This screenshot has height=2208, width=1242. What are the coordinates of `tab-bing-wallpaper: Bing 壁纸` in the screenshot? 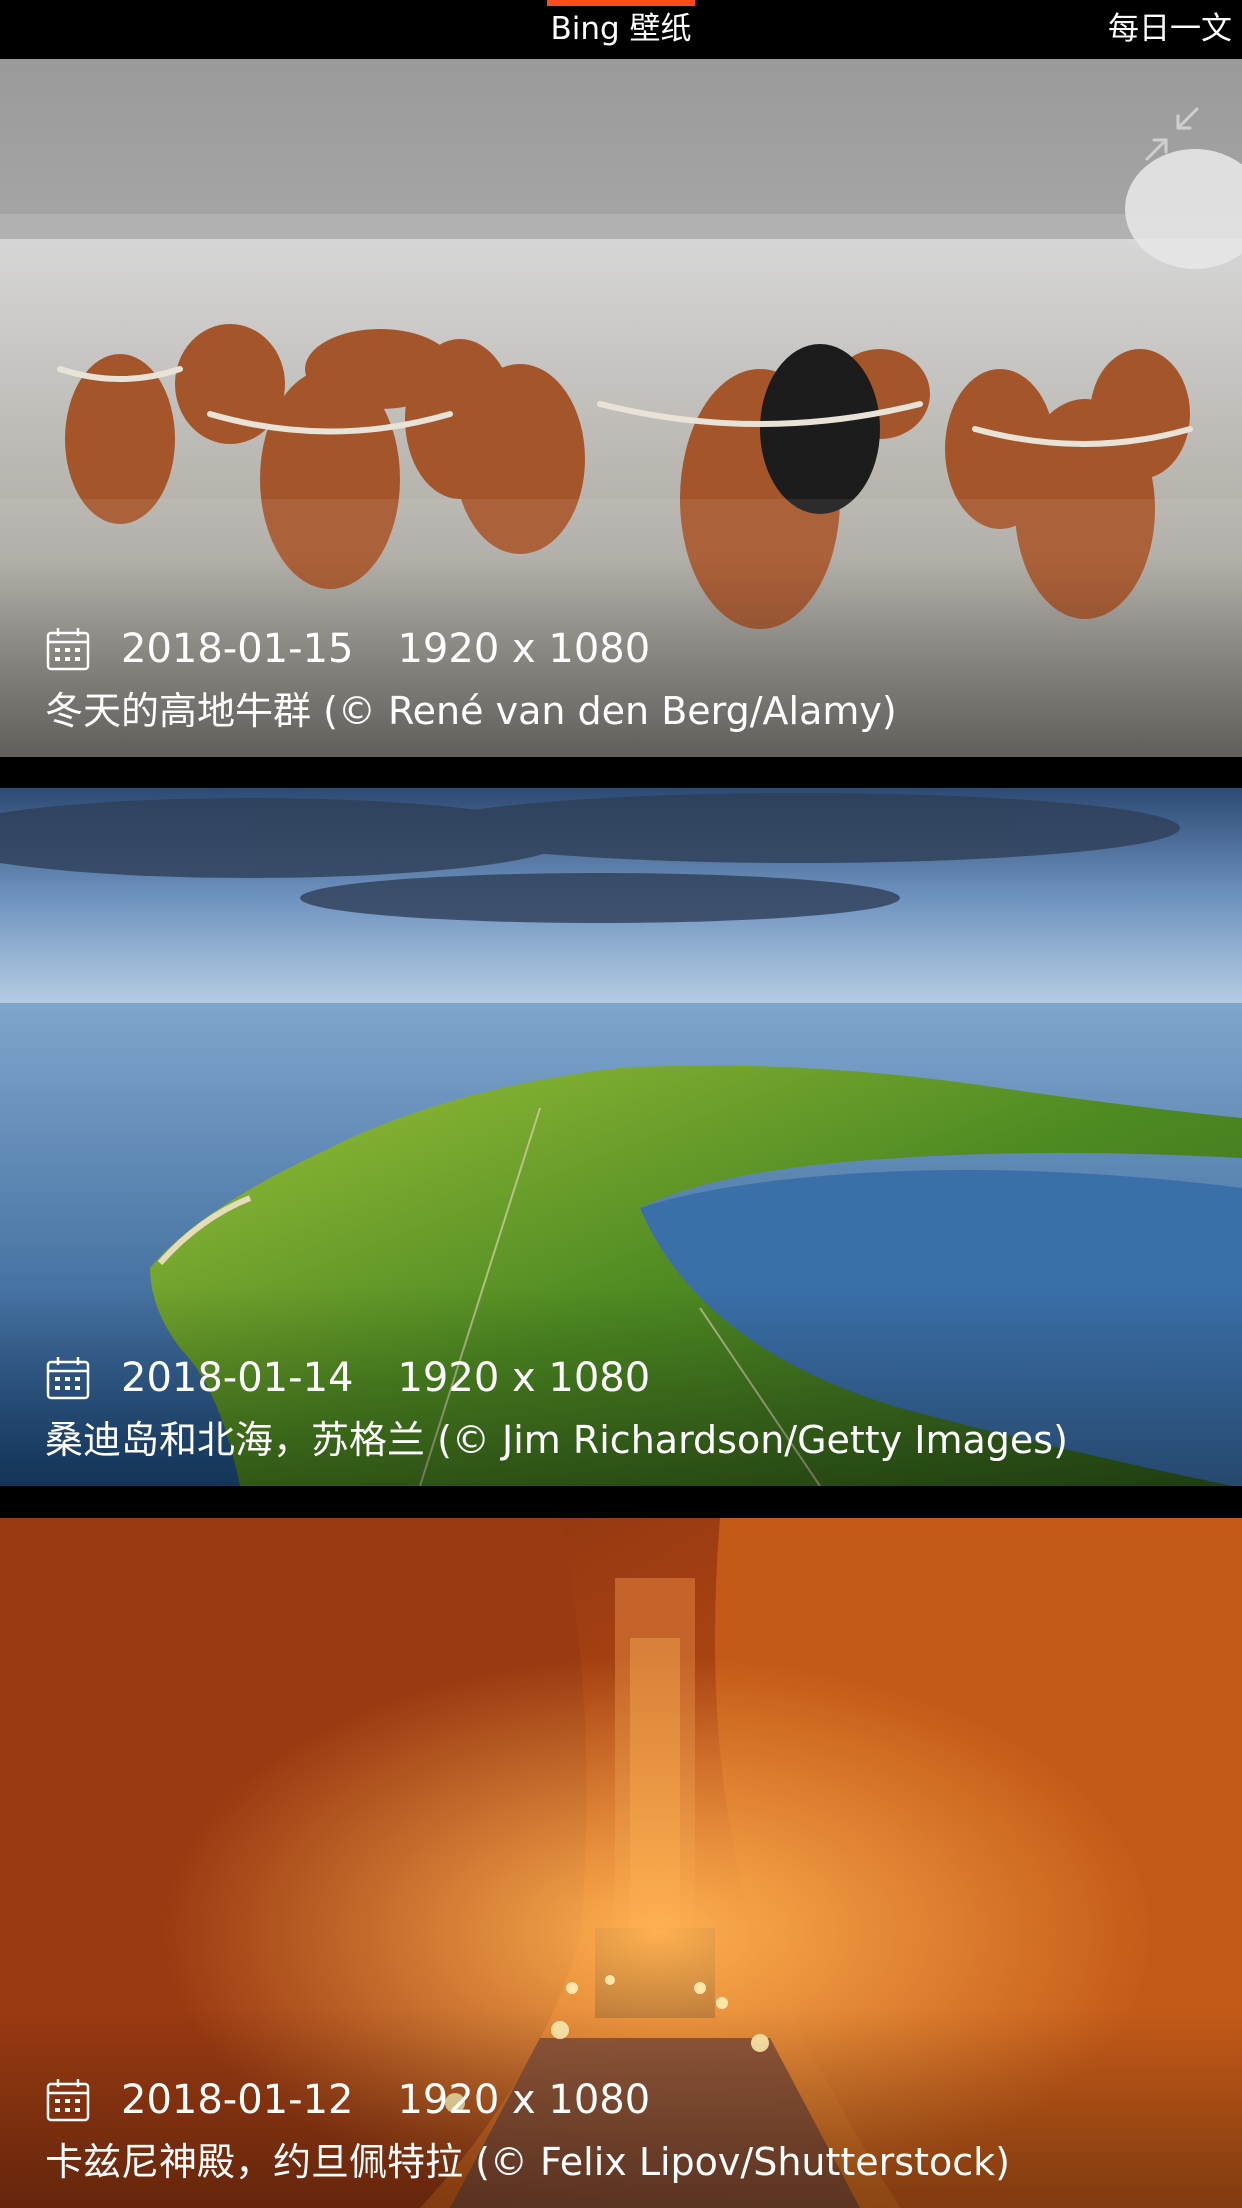 It's located at (621, 29).